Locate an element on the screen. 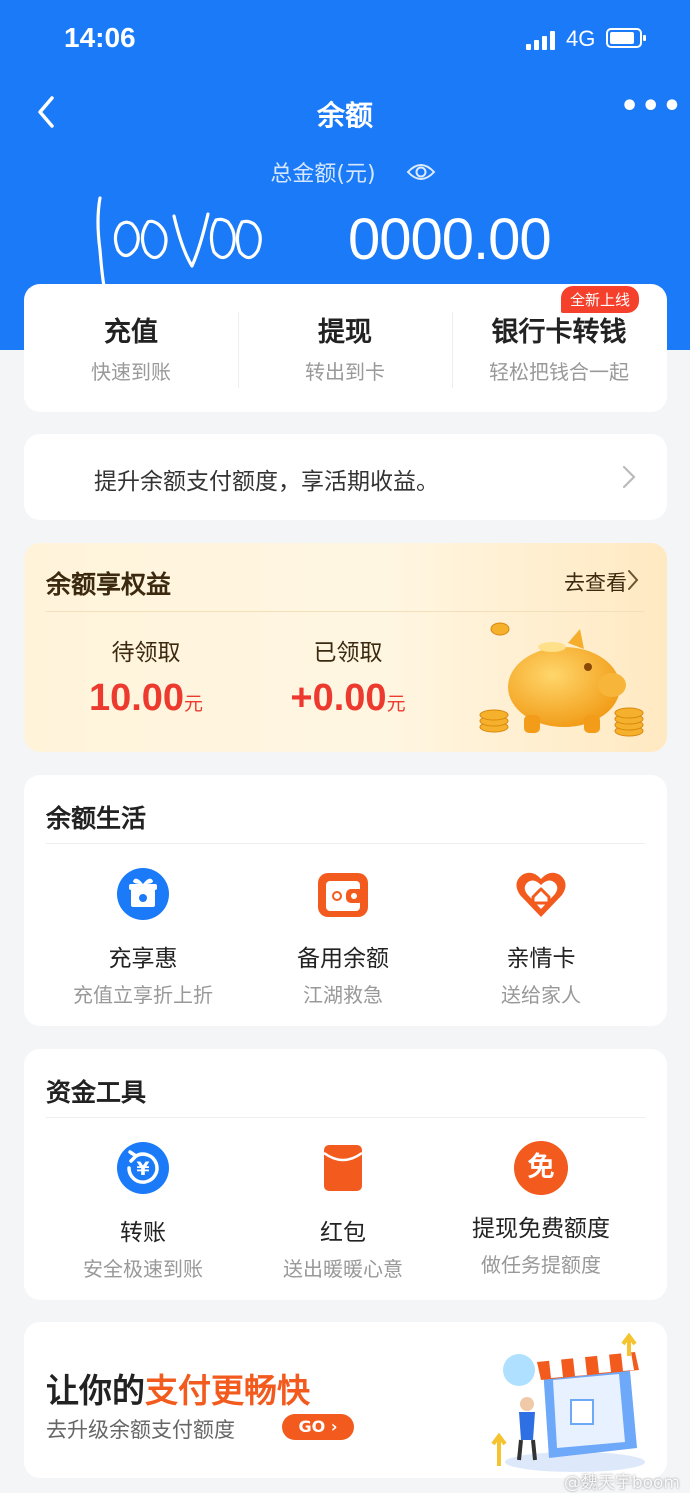  item-title: 备用余额 is located at coordinates (343, 959).